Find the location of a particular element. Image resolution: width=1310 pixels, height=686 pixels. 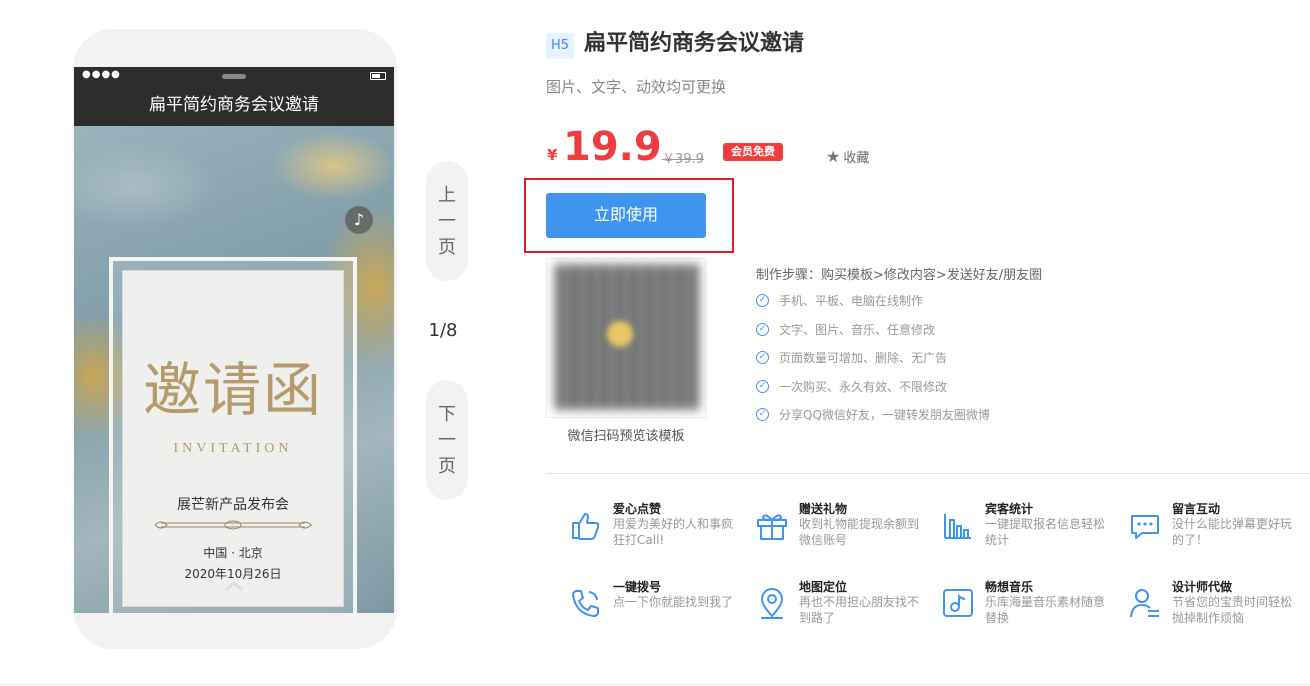

feature-title: 留言互动 is located at coordinates (1196, 509).